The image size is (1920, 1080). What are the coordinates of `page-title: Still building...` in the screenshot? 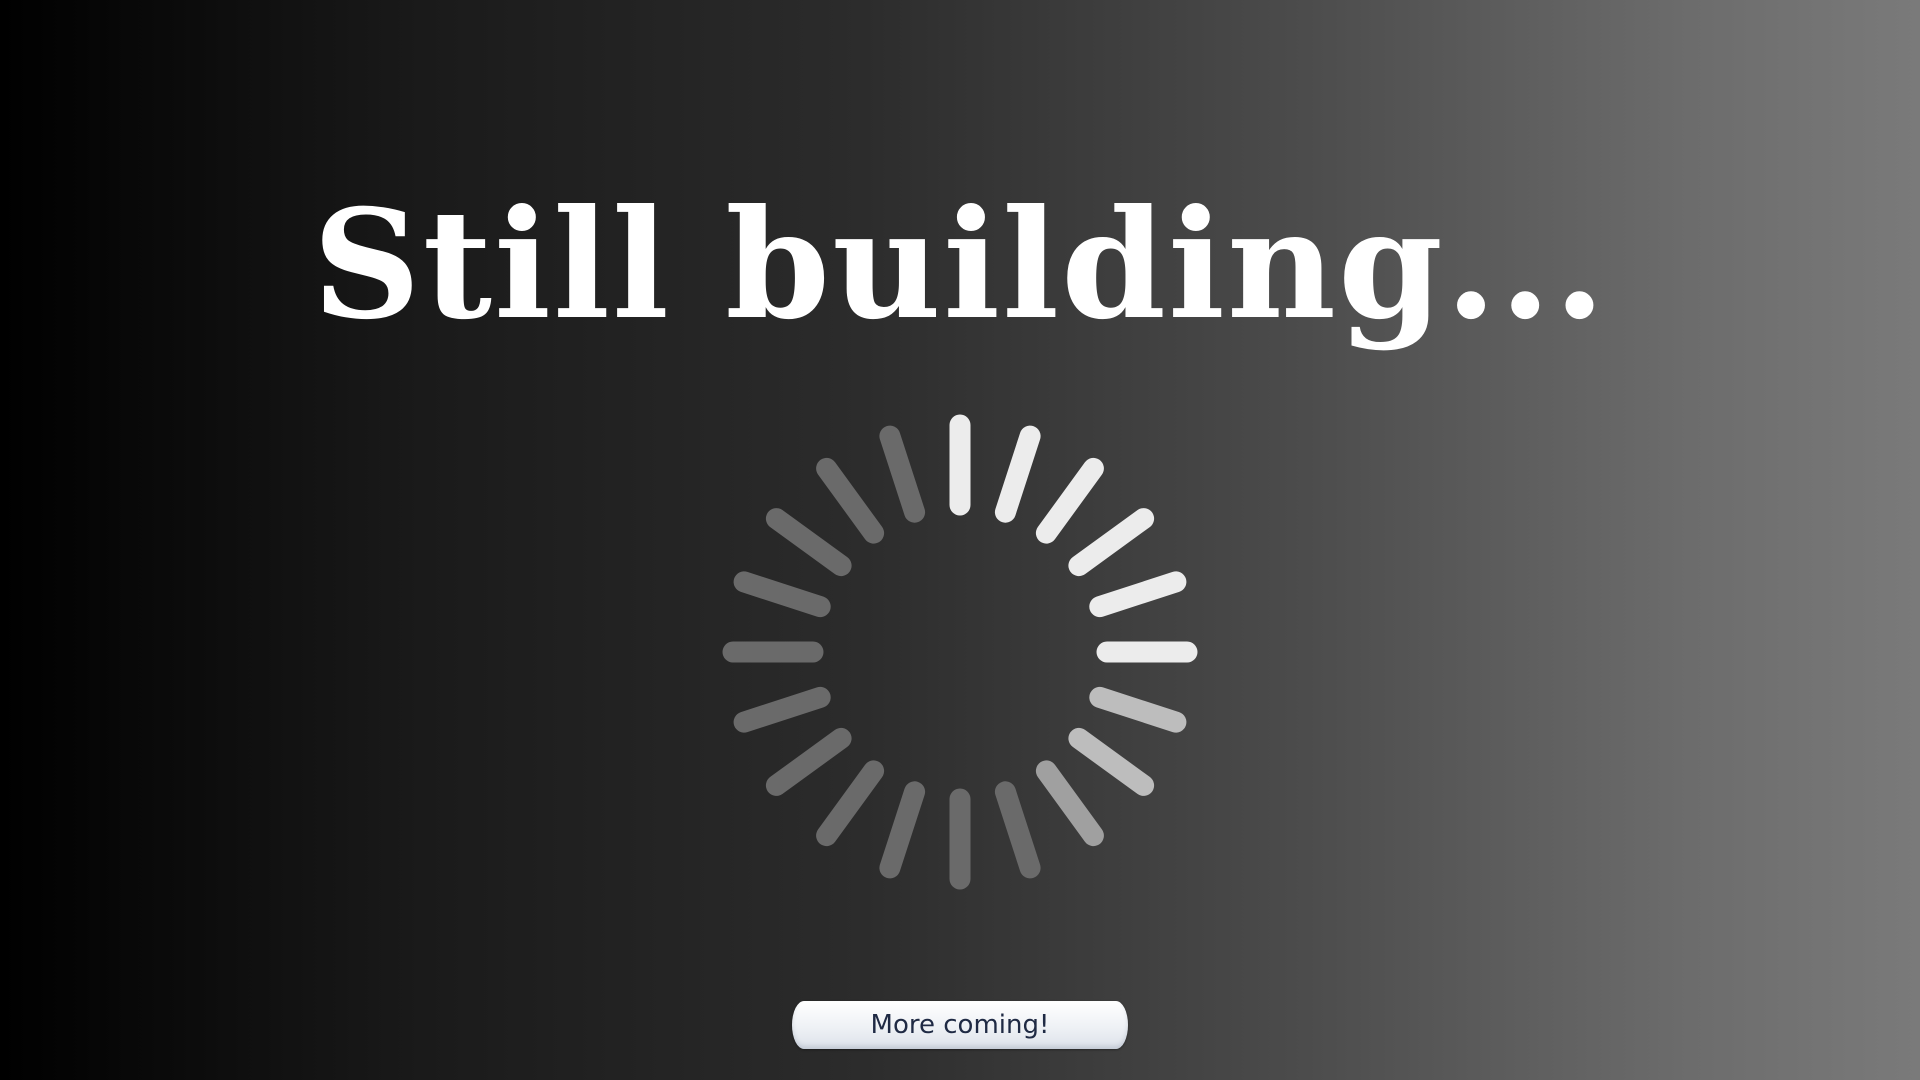 It's located at (960, 265).